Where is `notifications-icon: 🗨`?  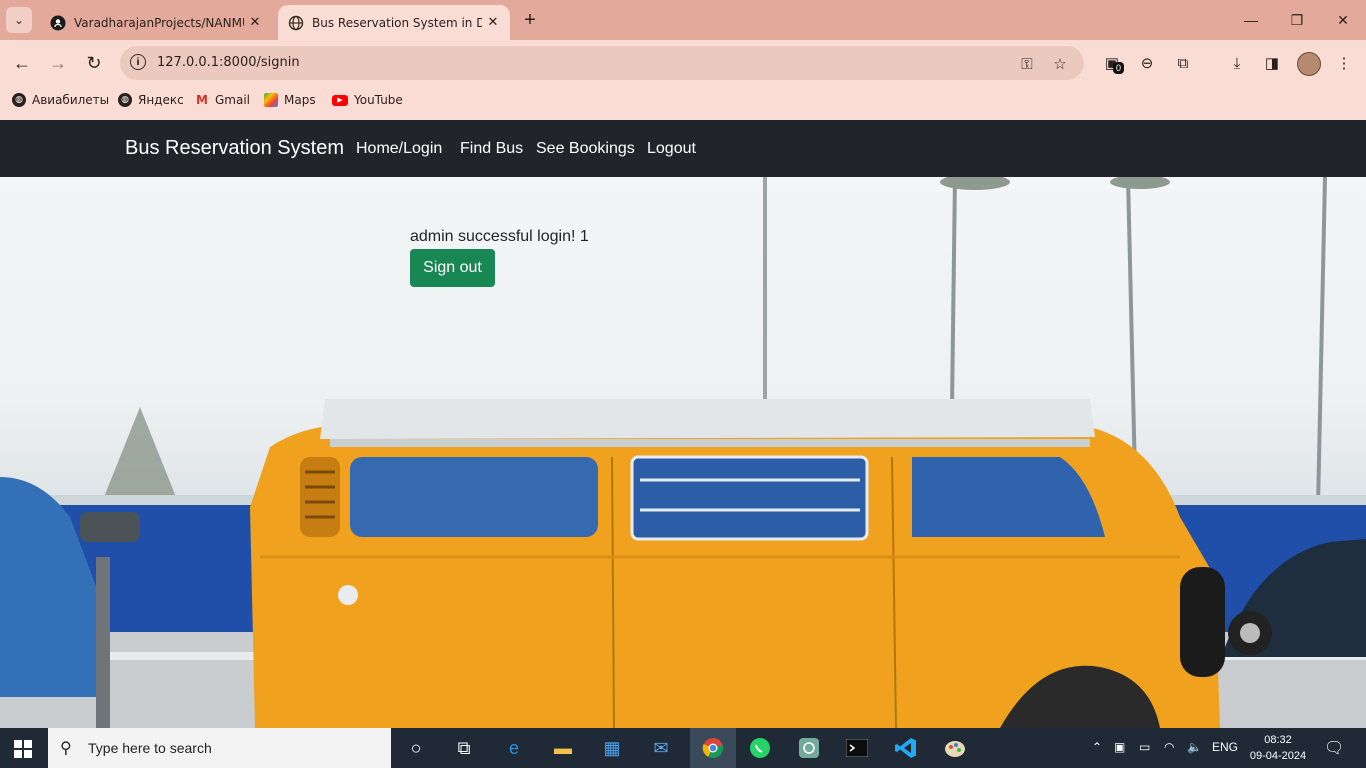 notifications-icon: 🗨 is located at coordinates (1334, 748).